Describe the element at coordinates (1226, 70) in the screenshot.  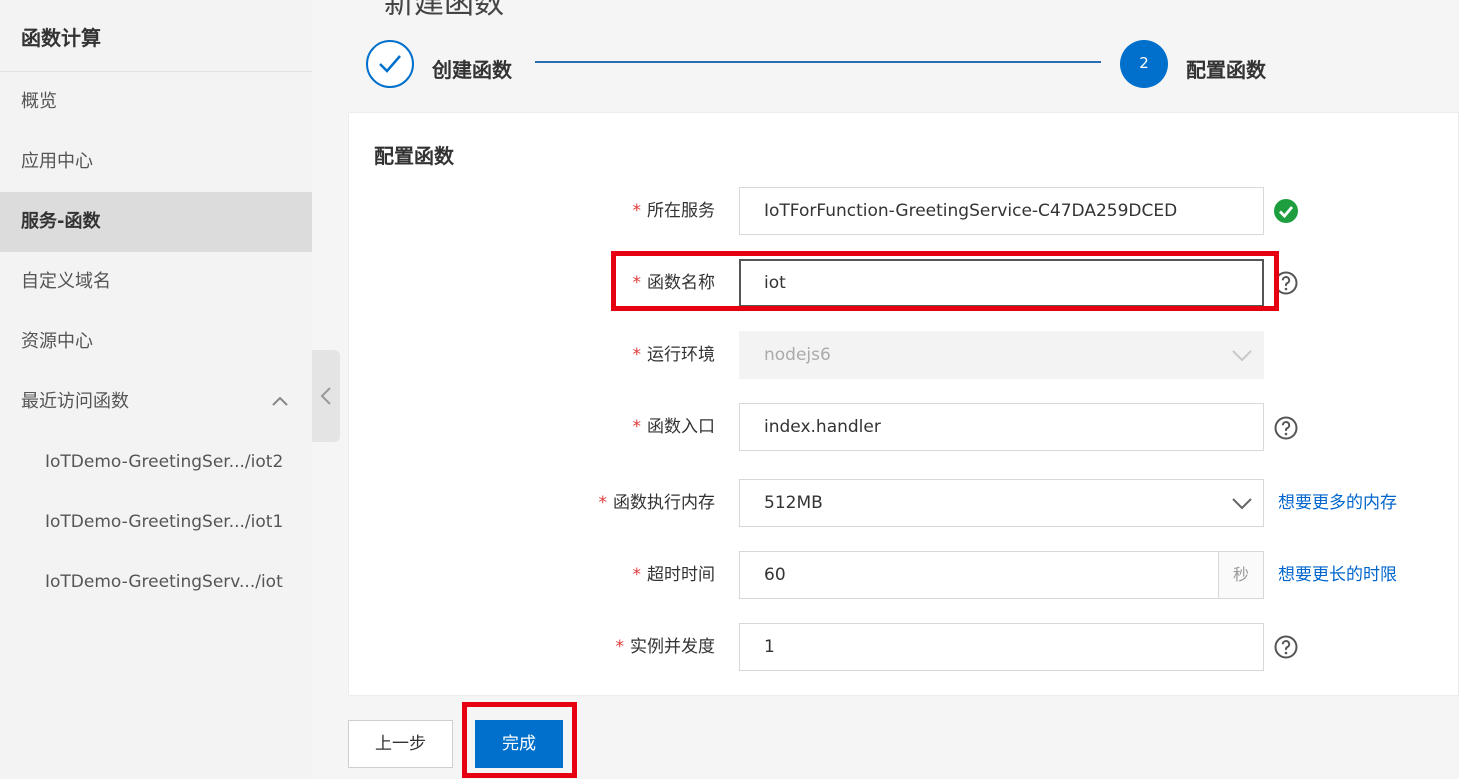
I see `step-2-label: 配置函数` at that location.